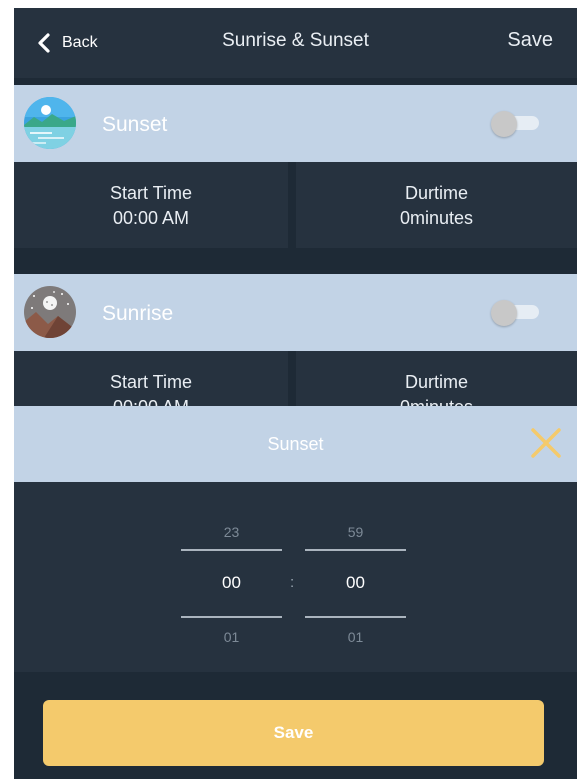 This screenshot has height=779, width=577. What do you see at coordinates (355, 550) in the screenshot?
I see `minute-top-divider` at bounding box center [355, 550].